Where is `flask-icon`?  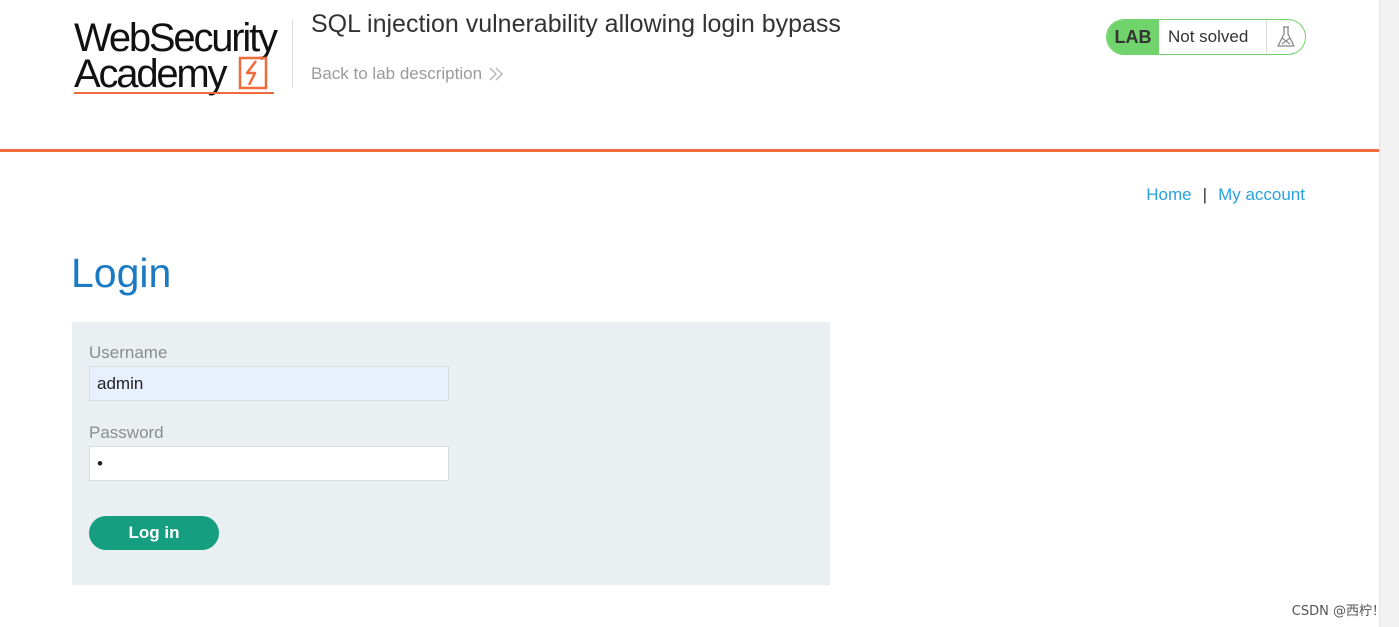 flask-icon is located at coordinates (1286, 37).